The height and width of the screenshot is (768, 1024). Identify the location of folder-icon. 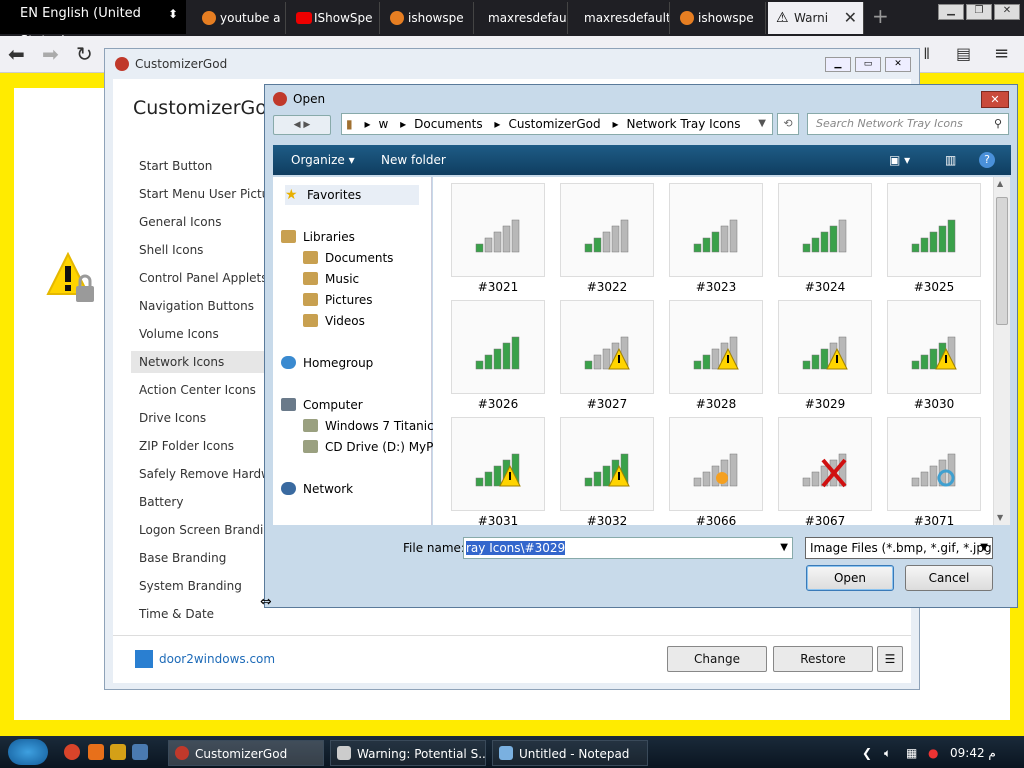
(118, 752).